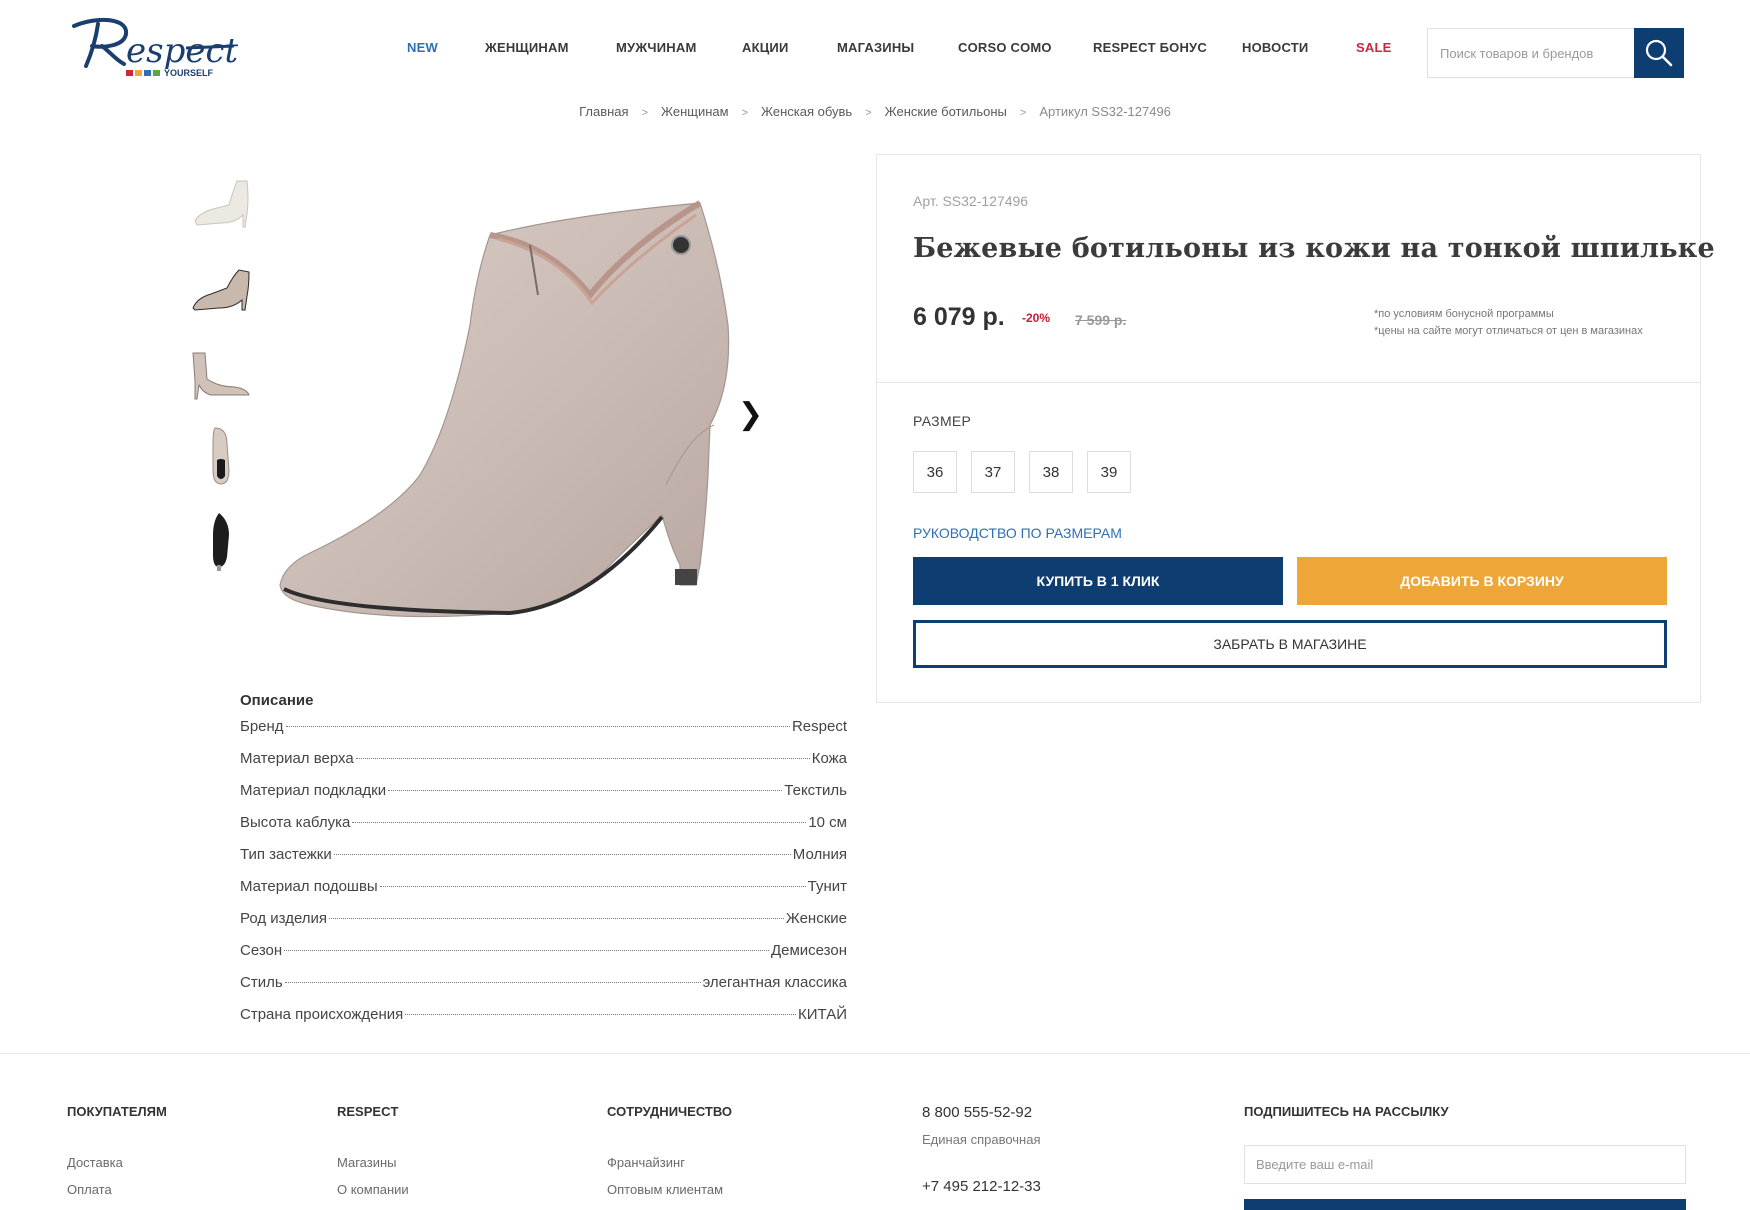  Describe the element at coordinates (946, 111) in the screenshot. I see `breadcrumb-women-booties: Женские ботильоны` at that location.